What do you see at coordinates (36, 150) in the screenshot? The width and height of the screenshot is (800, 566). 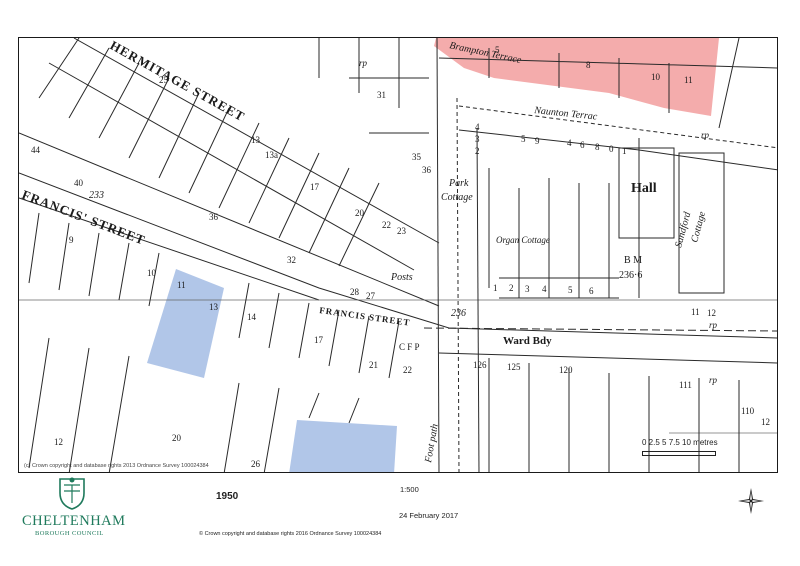 I see `house-number: 44` at bounding box center [36, 150].